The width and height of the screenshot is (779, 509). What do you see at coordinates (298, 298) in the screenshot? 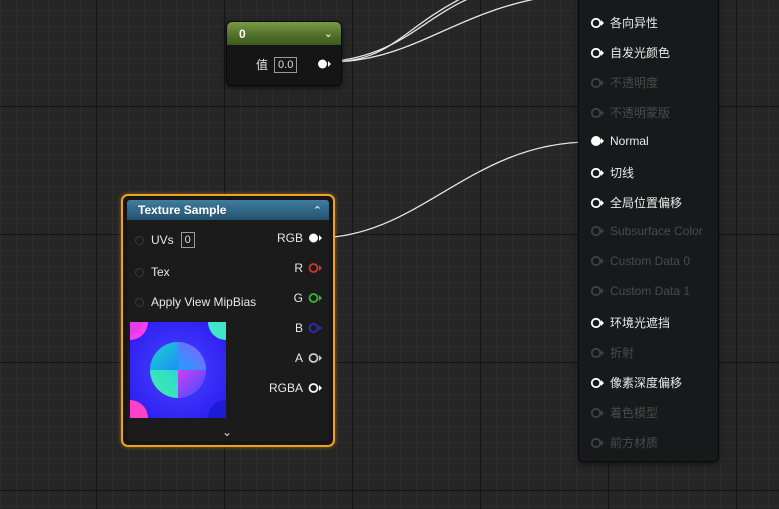
I see `output-g-label: G` at bounding box center [298, 298].